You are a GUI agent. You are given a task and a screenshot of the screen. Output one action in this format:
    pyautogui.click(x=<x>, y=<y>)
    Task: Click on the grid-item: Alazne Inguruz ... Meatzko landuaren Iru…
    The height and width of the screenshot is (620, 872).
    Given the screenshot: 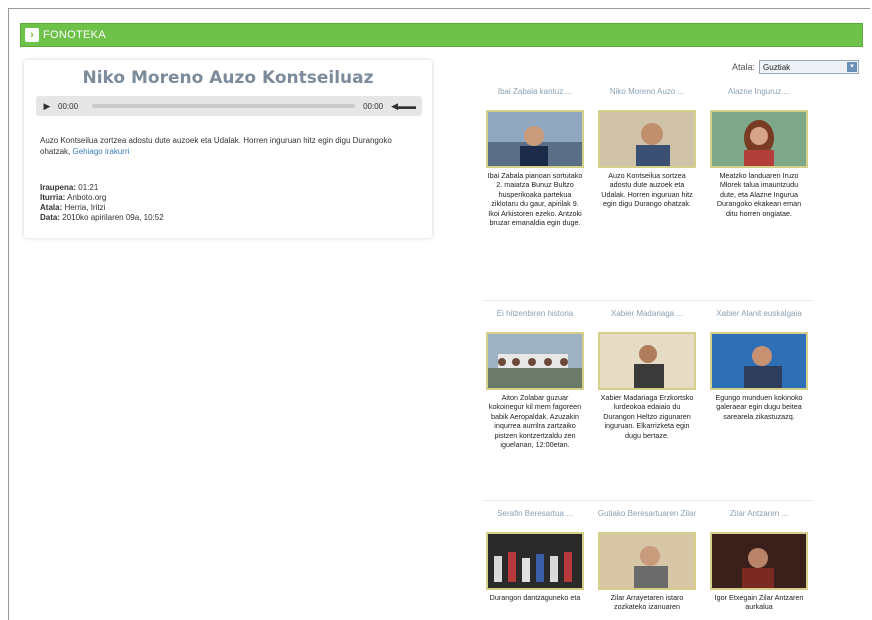 What is the action you would take?
    pyautogui.click(x=759, y=152)
    